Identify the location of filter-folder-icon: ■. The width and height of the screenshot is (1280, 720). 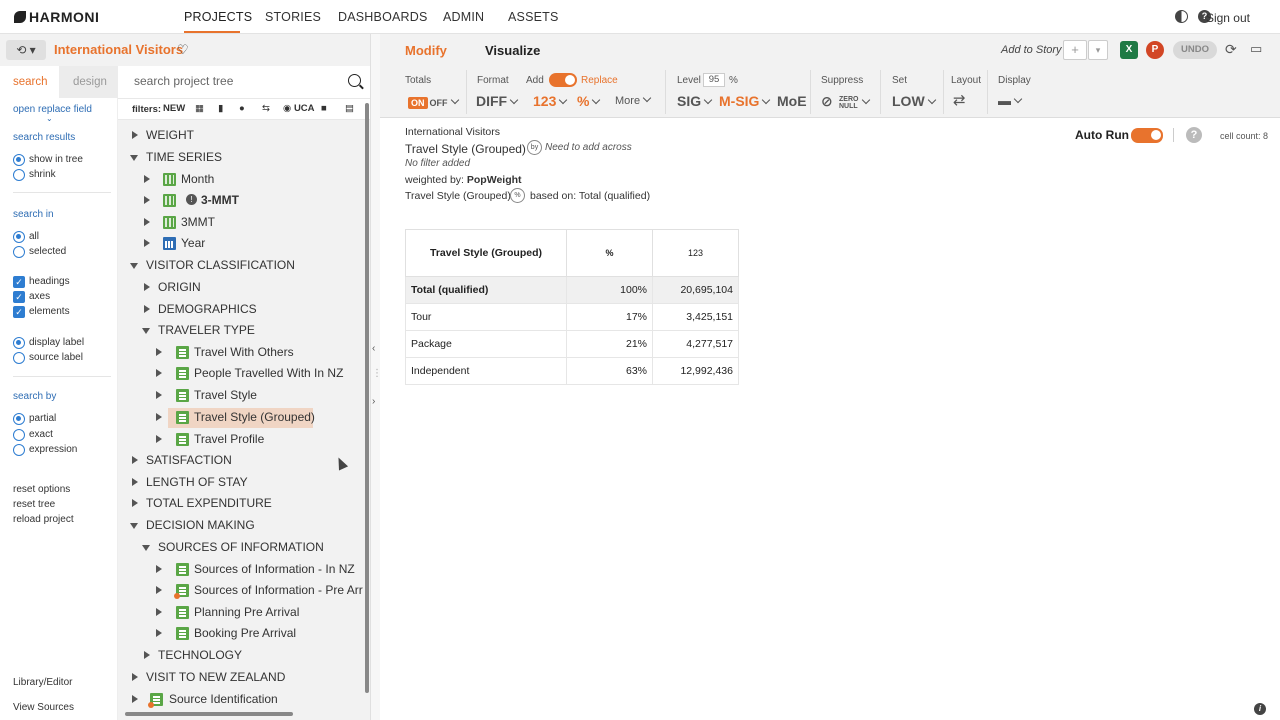
(324, 108).